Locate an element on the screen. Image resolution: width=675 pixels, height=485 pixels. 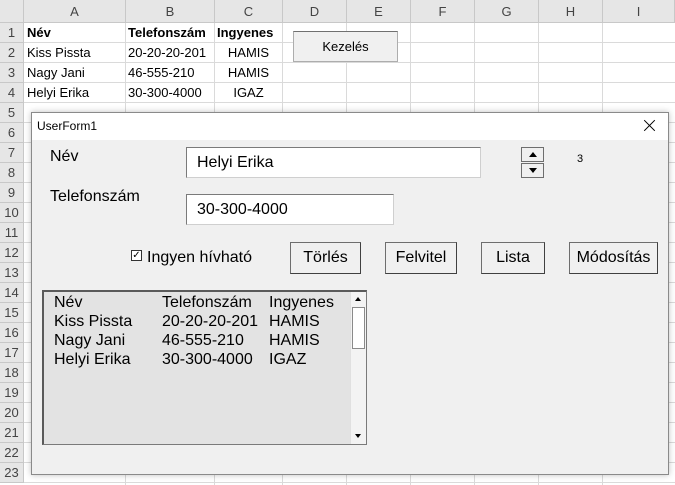
cell-c3: HAMIS is located at coordinates (248, 73).